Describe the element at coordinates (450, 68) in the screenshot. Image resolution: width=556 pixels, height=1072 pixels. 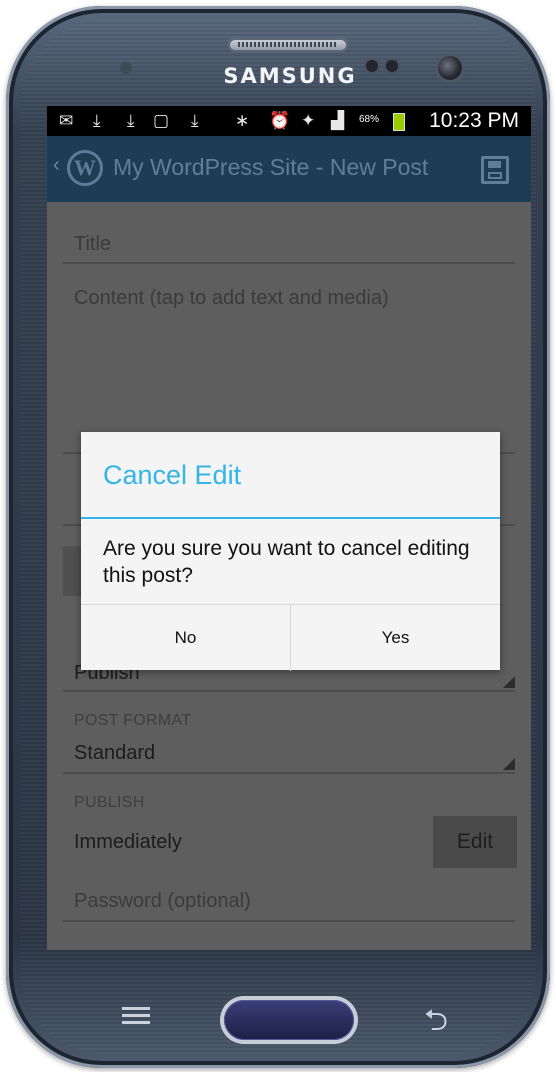
I see `front-camera` at that location.